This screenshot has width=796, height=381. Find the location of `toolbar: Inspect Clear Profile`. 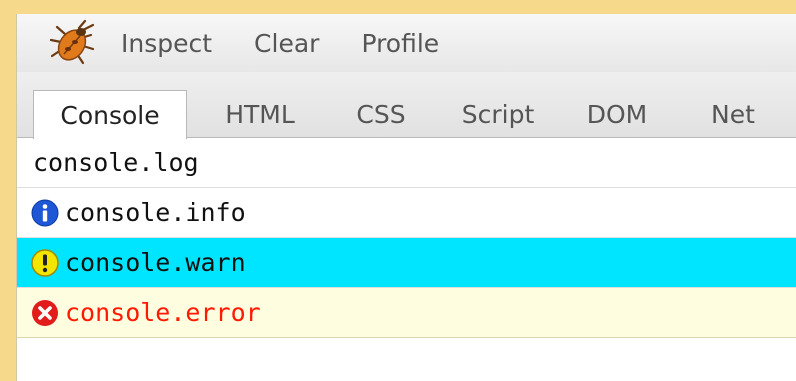

toolbar: Inspect Clear Profile is located at coordinates (406, 43).